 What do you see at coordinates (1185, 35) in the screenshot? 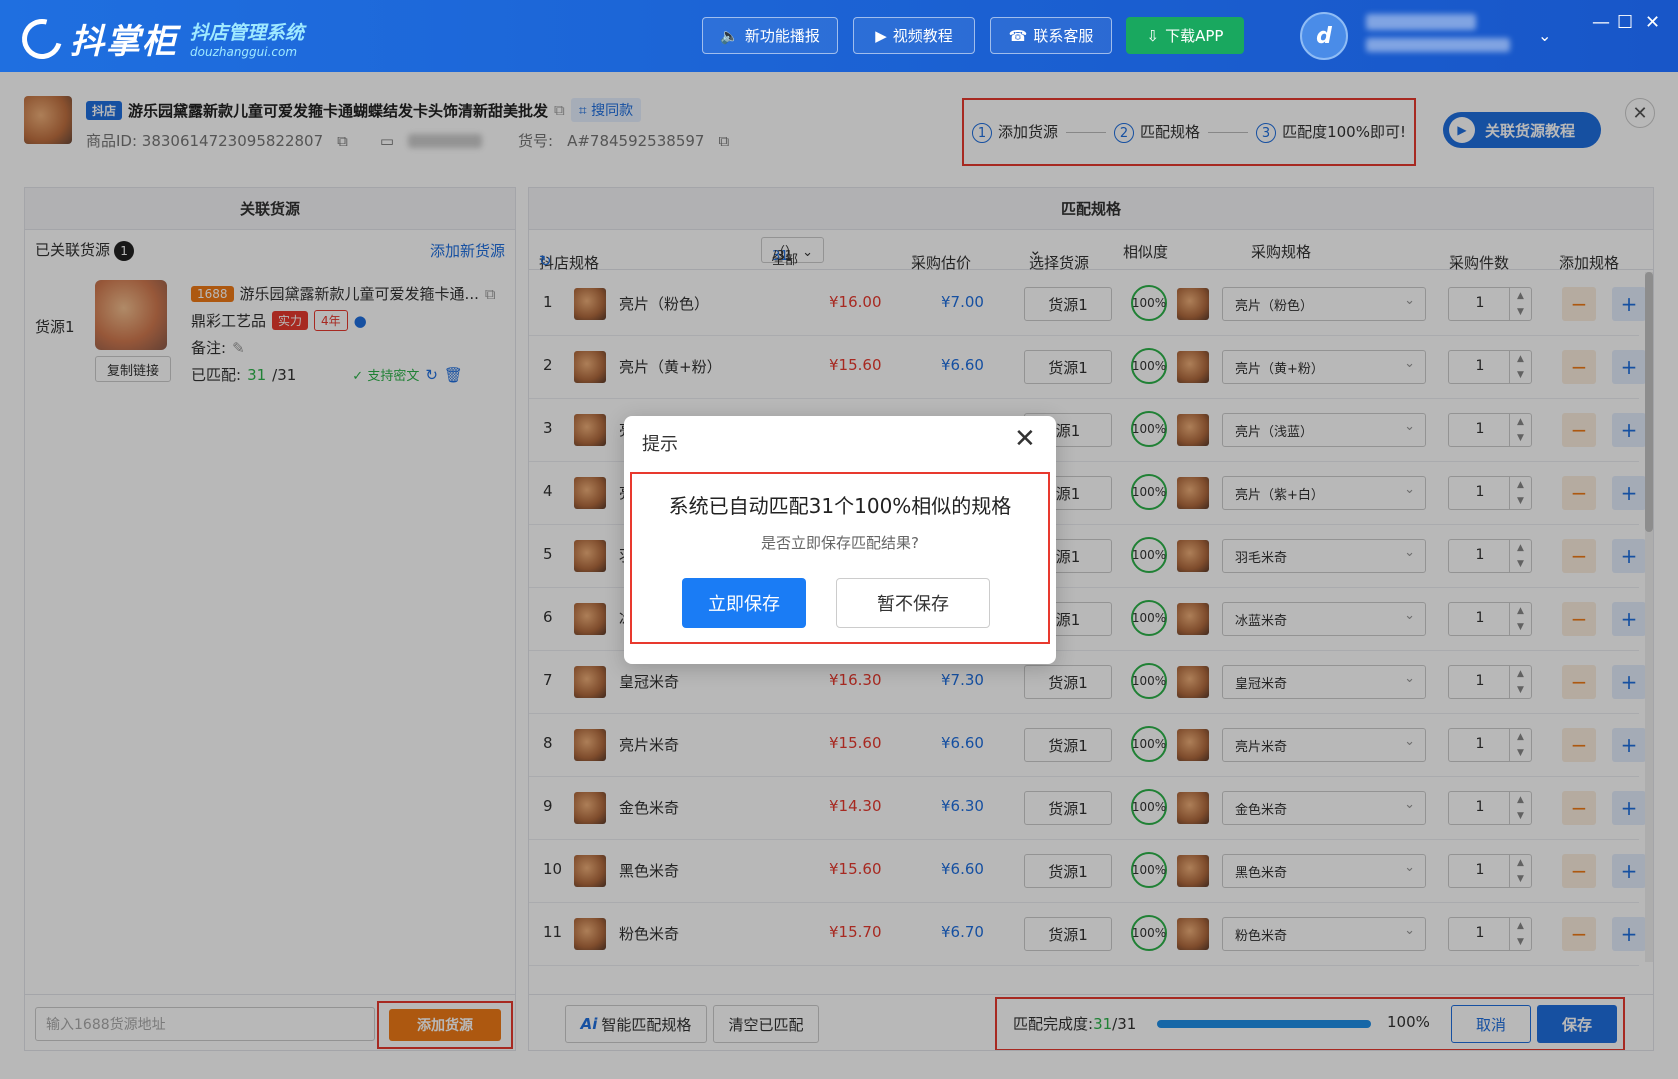
I see `download-app-button: ⇩ 下载APP` at bounding box center [1185, 35].